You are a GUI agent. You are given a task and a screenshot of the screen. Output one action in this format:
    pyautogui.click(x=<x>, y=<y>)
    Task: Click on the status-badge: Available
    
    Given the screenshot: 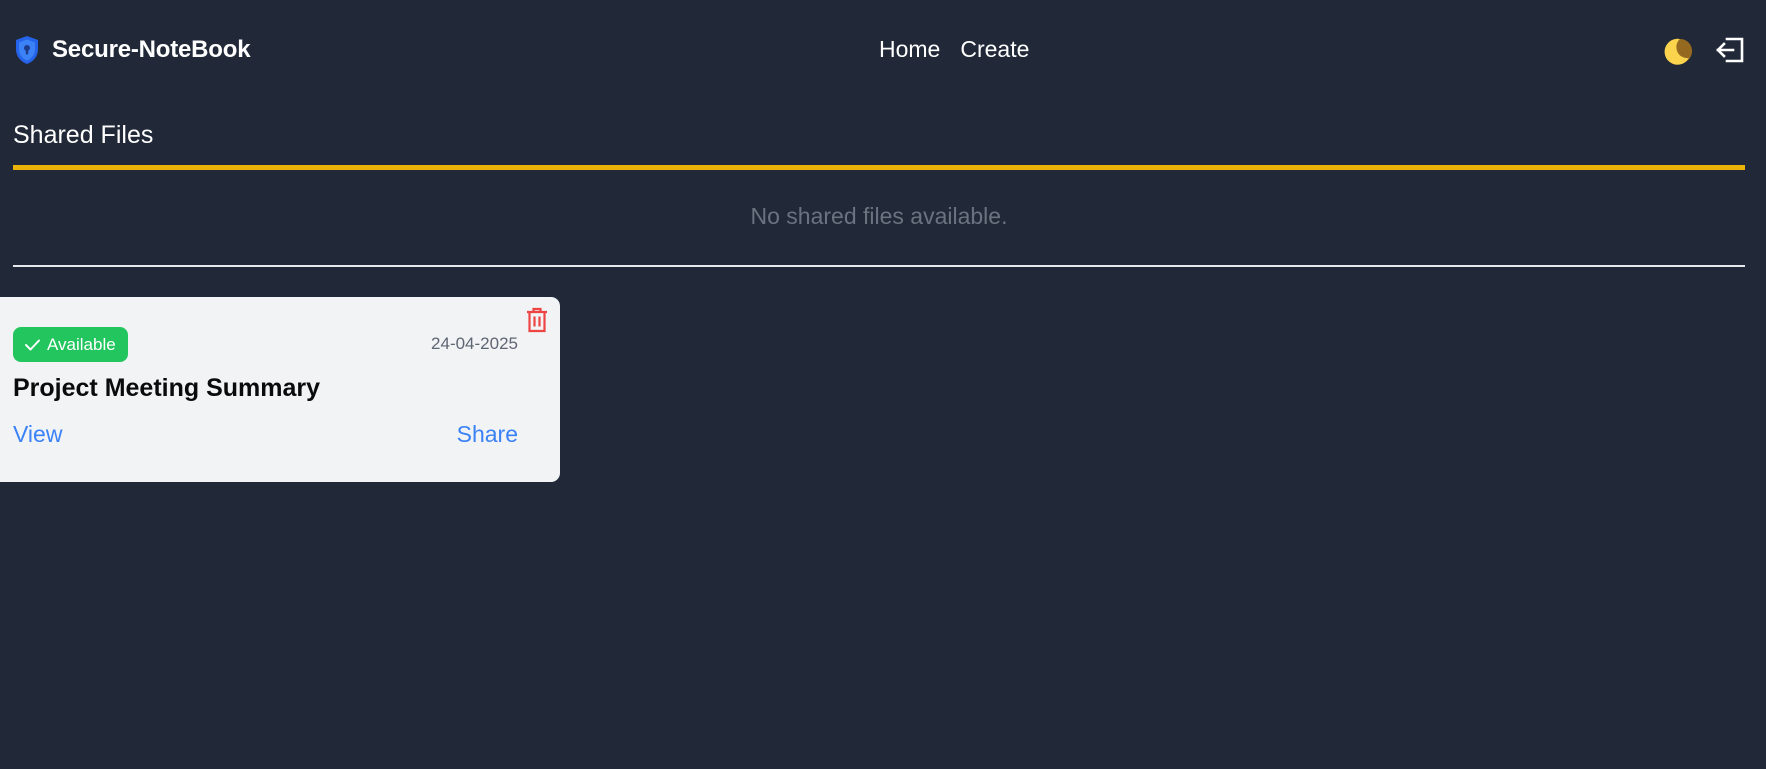 What is the action you would take?
    pyautogui.click(x=70, y=344)
    